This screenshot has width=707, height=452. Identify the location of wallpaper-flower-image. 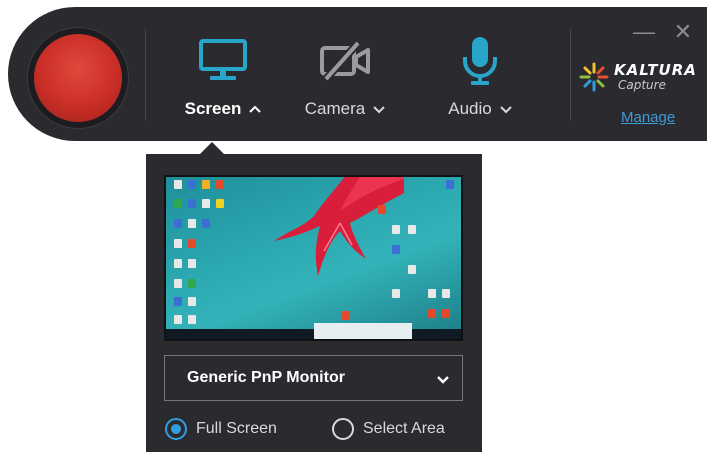
(339, 226).